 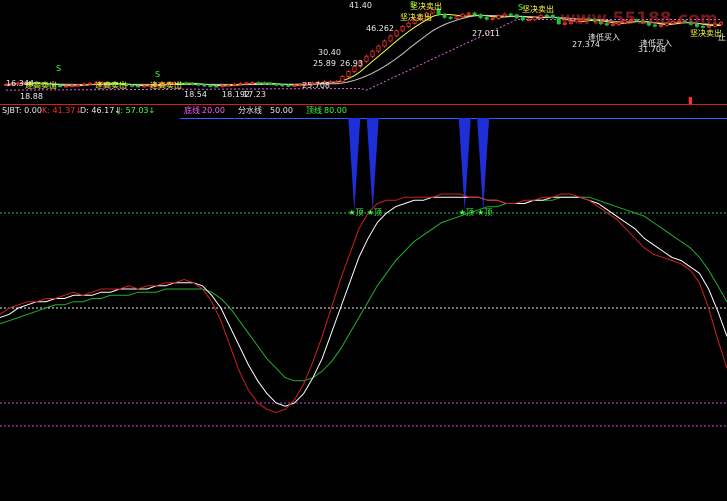 I want to click on kdj-header-item: D: 46.17↓, so click(x=100, y=110).